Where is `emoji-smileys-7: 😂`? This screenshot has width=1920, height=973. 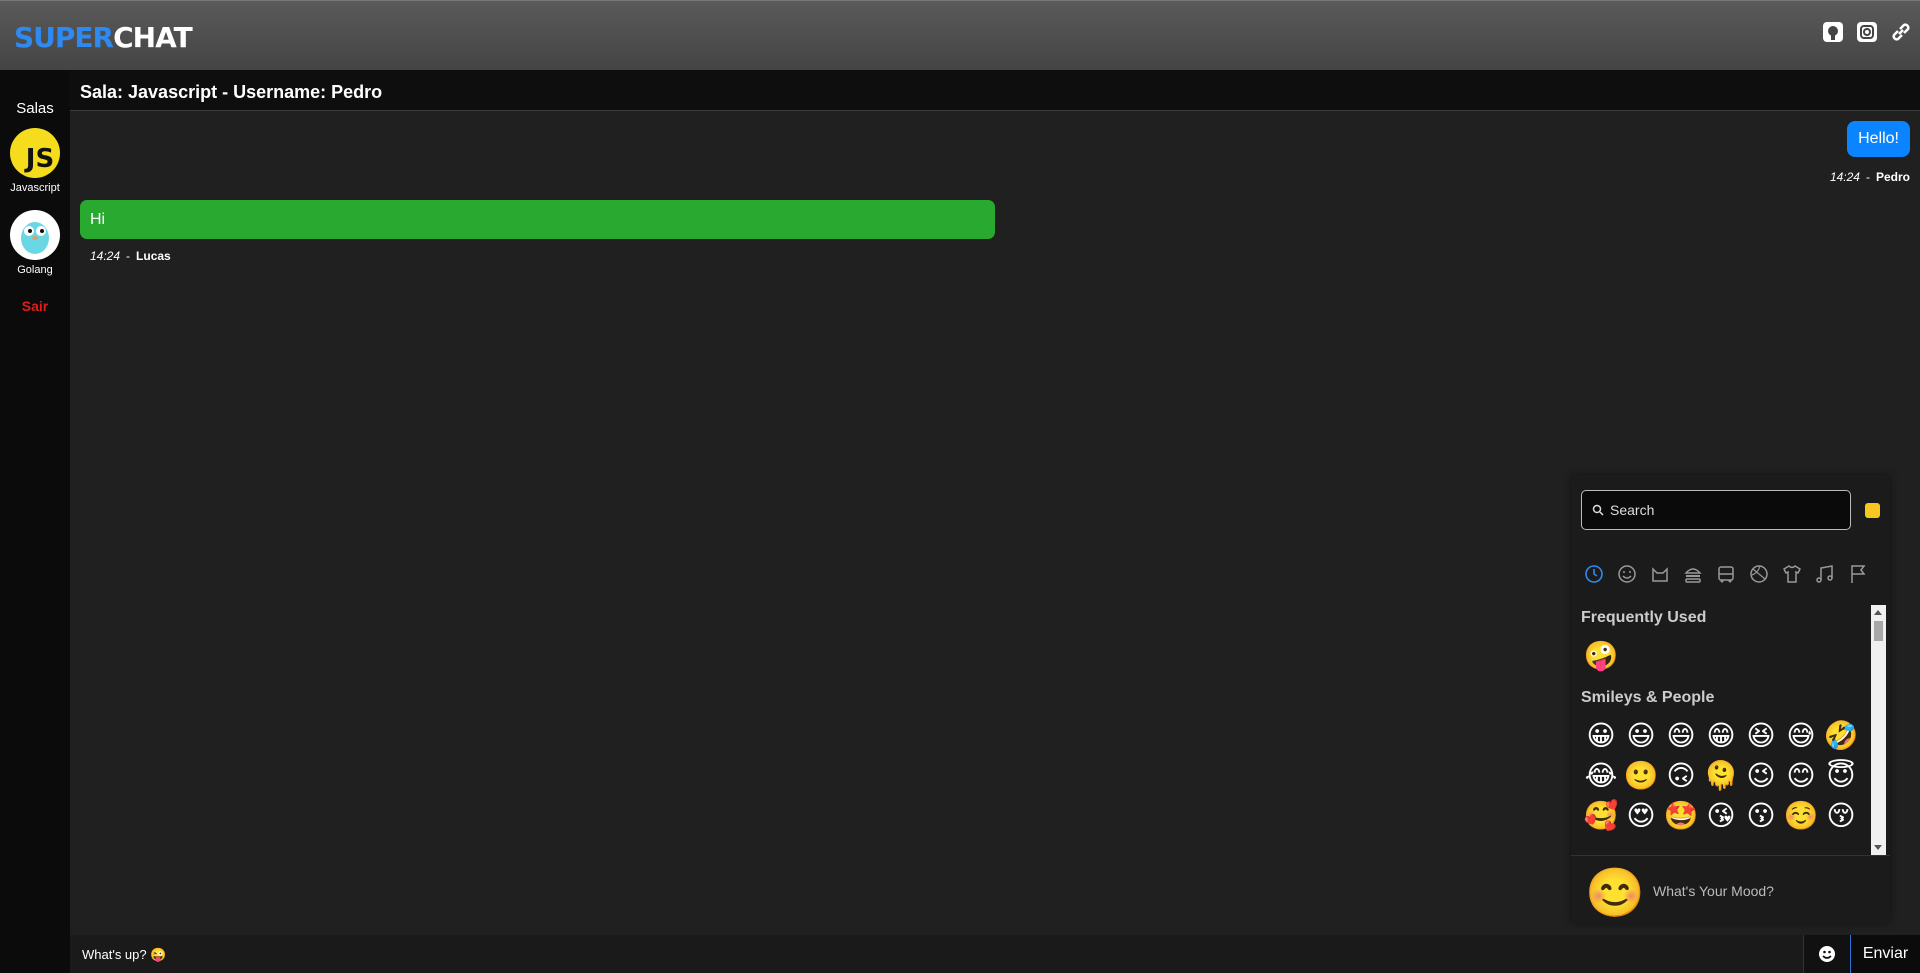 emoji-smileys-7: 😂 is located at coordinates (1601, 775).